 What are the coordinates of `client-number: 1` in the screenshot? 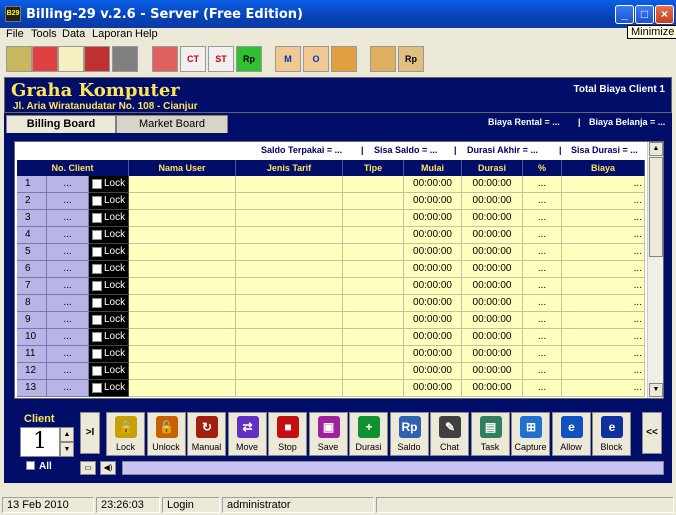 It's located at (32, 184).